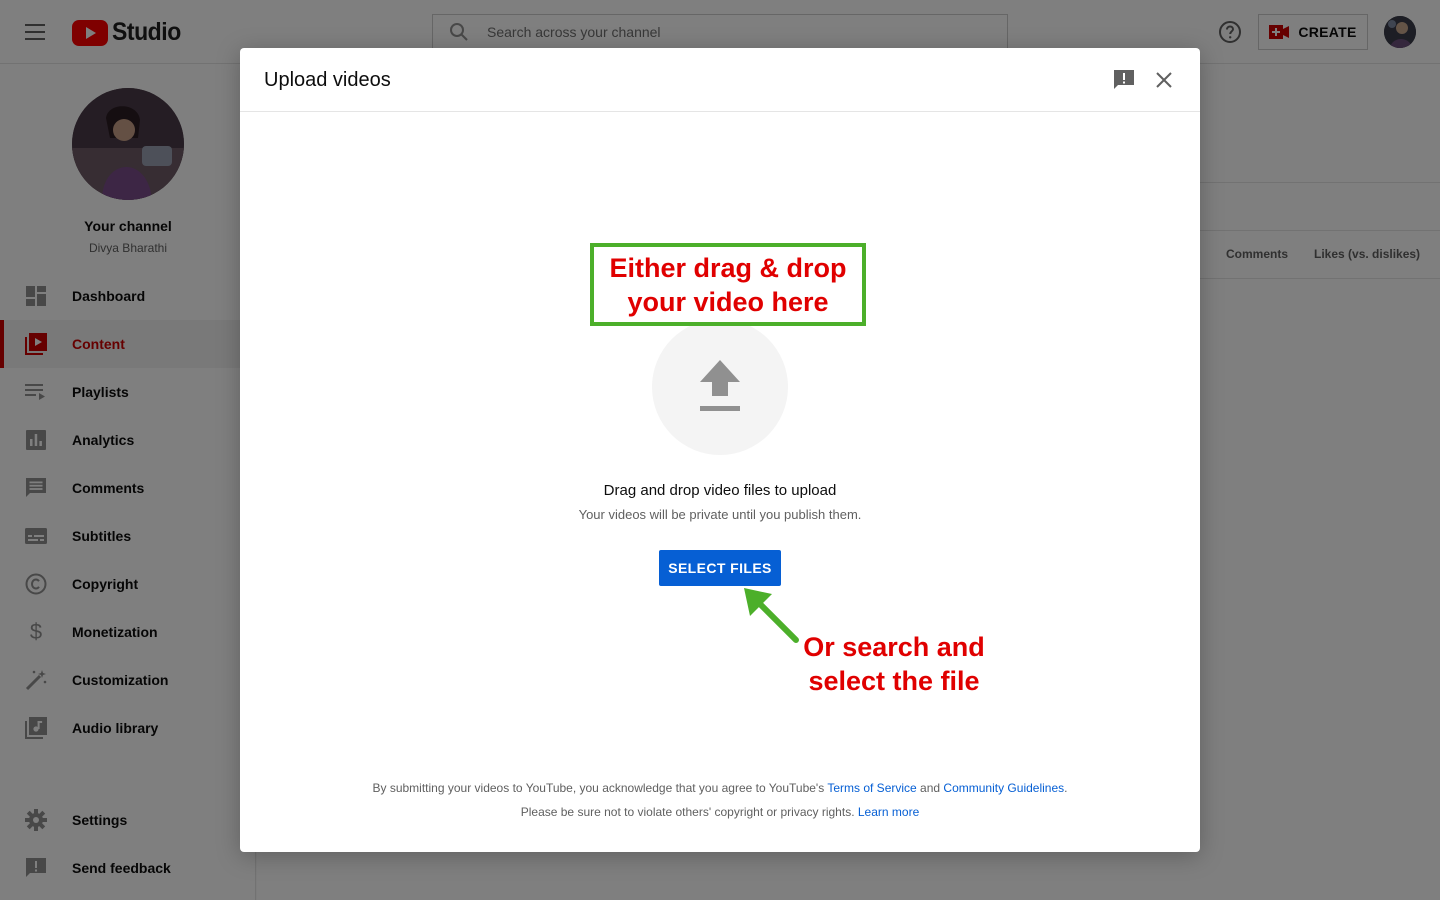  Describe the element at coordinates (728, 301) in the screenshot. I see `annotation-box-line2: your video here` at that location.